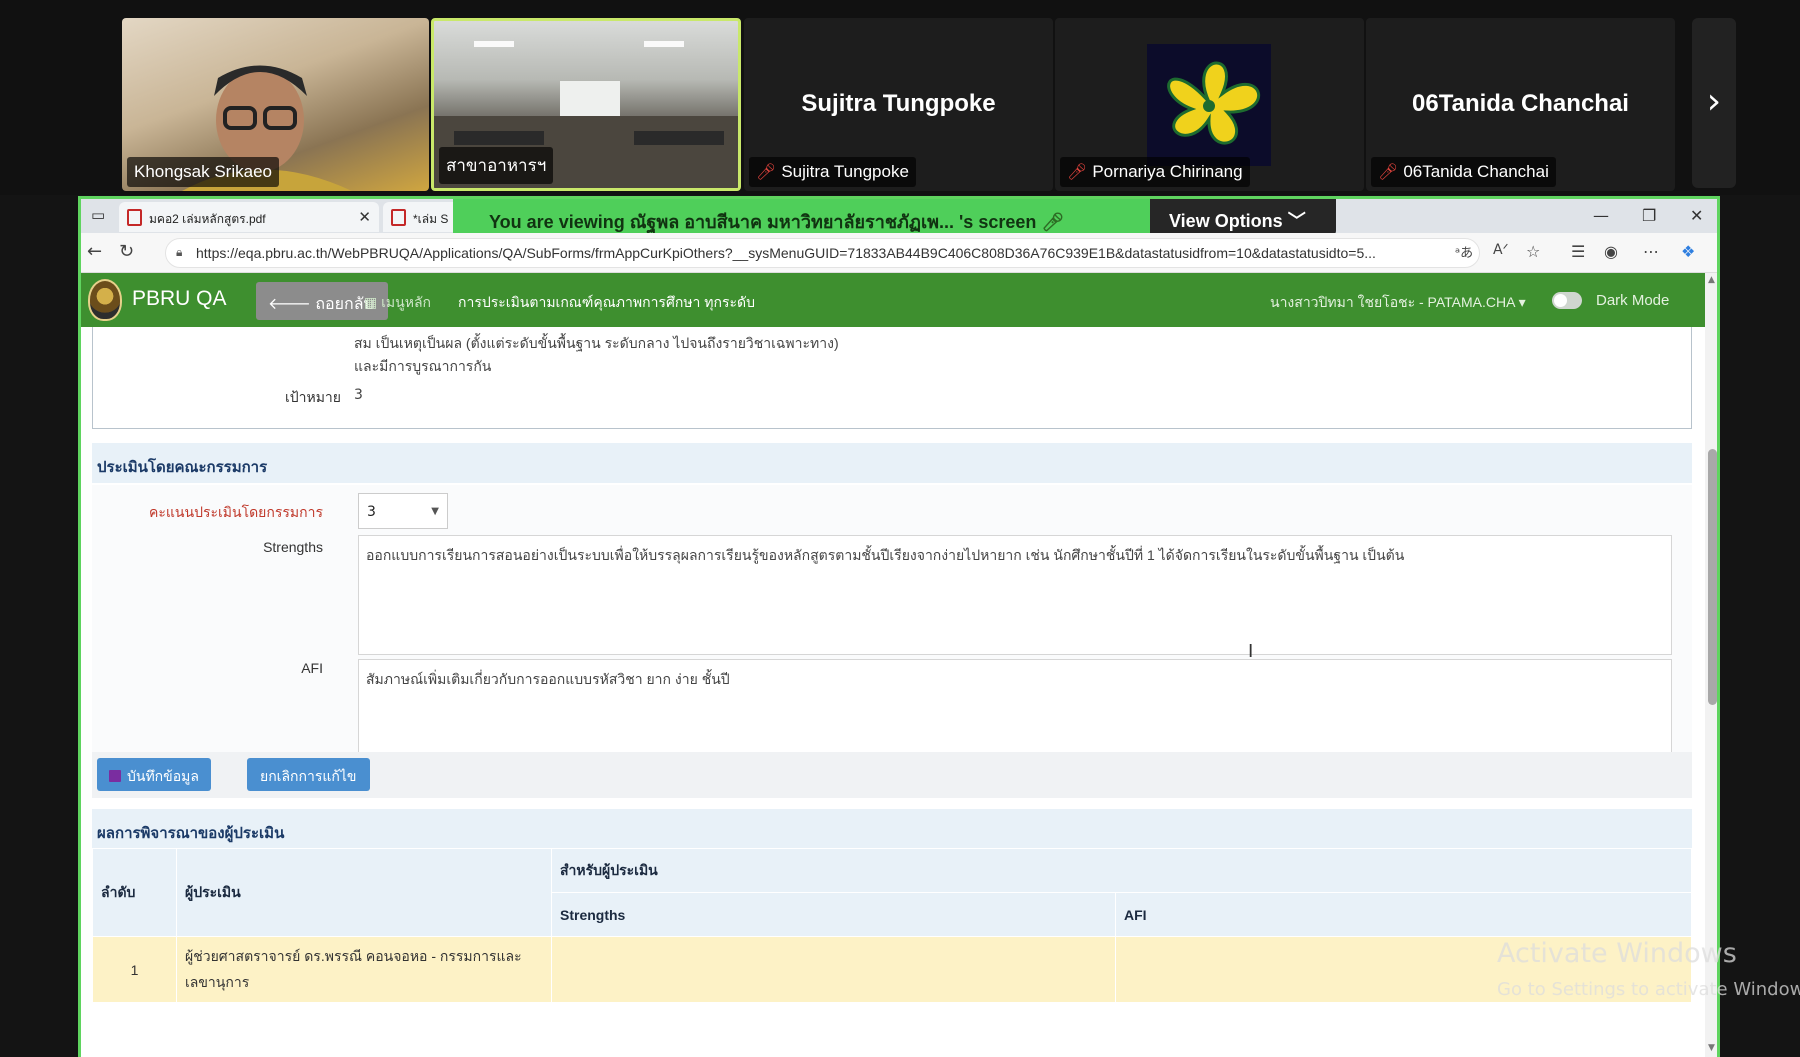 The width and height of the screenshot is (1800, 1057). What do you see at coordinates (1155, 172) in the screenshot?
I see `participant-name-tag: 🎤︎ Pornariya Chirinang` at bounding box center [1155, 172].